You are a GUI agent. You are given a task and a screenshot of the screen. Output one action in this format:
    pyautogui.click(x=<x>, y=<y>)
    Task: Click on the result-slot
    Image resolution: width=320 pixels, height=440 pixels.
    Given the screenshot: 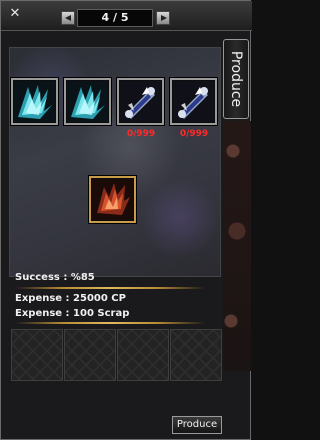 What is the action you would take?
    pyautogui.click(x=112, y=199)
    